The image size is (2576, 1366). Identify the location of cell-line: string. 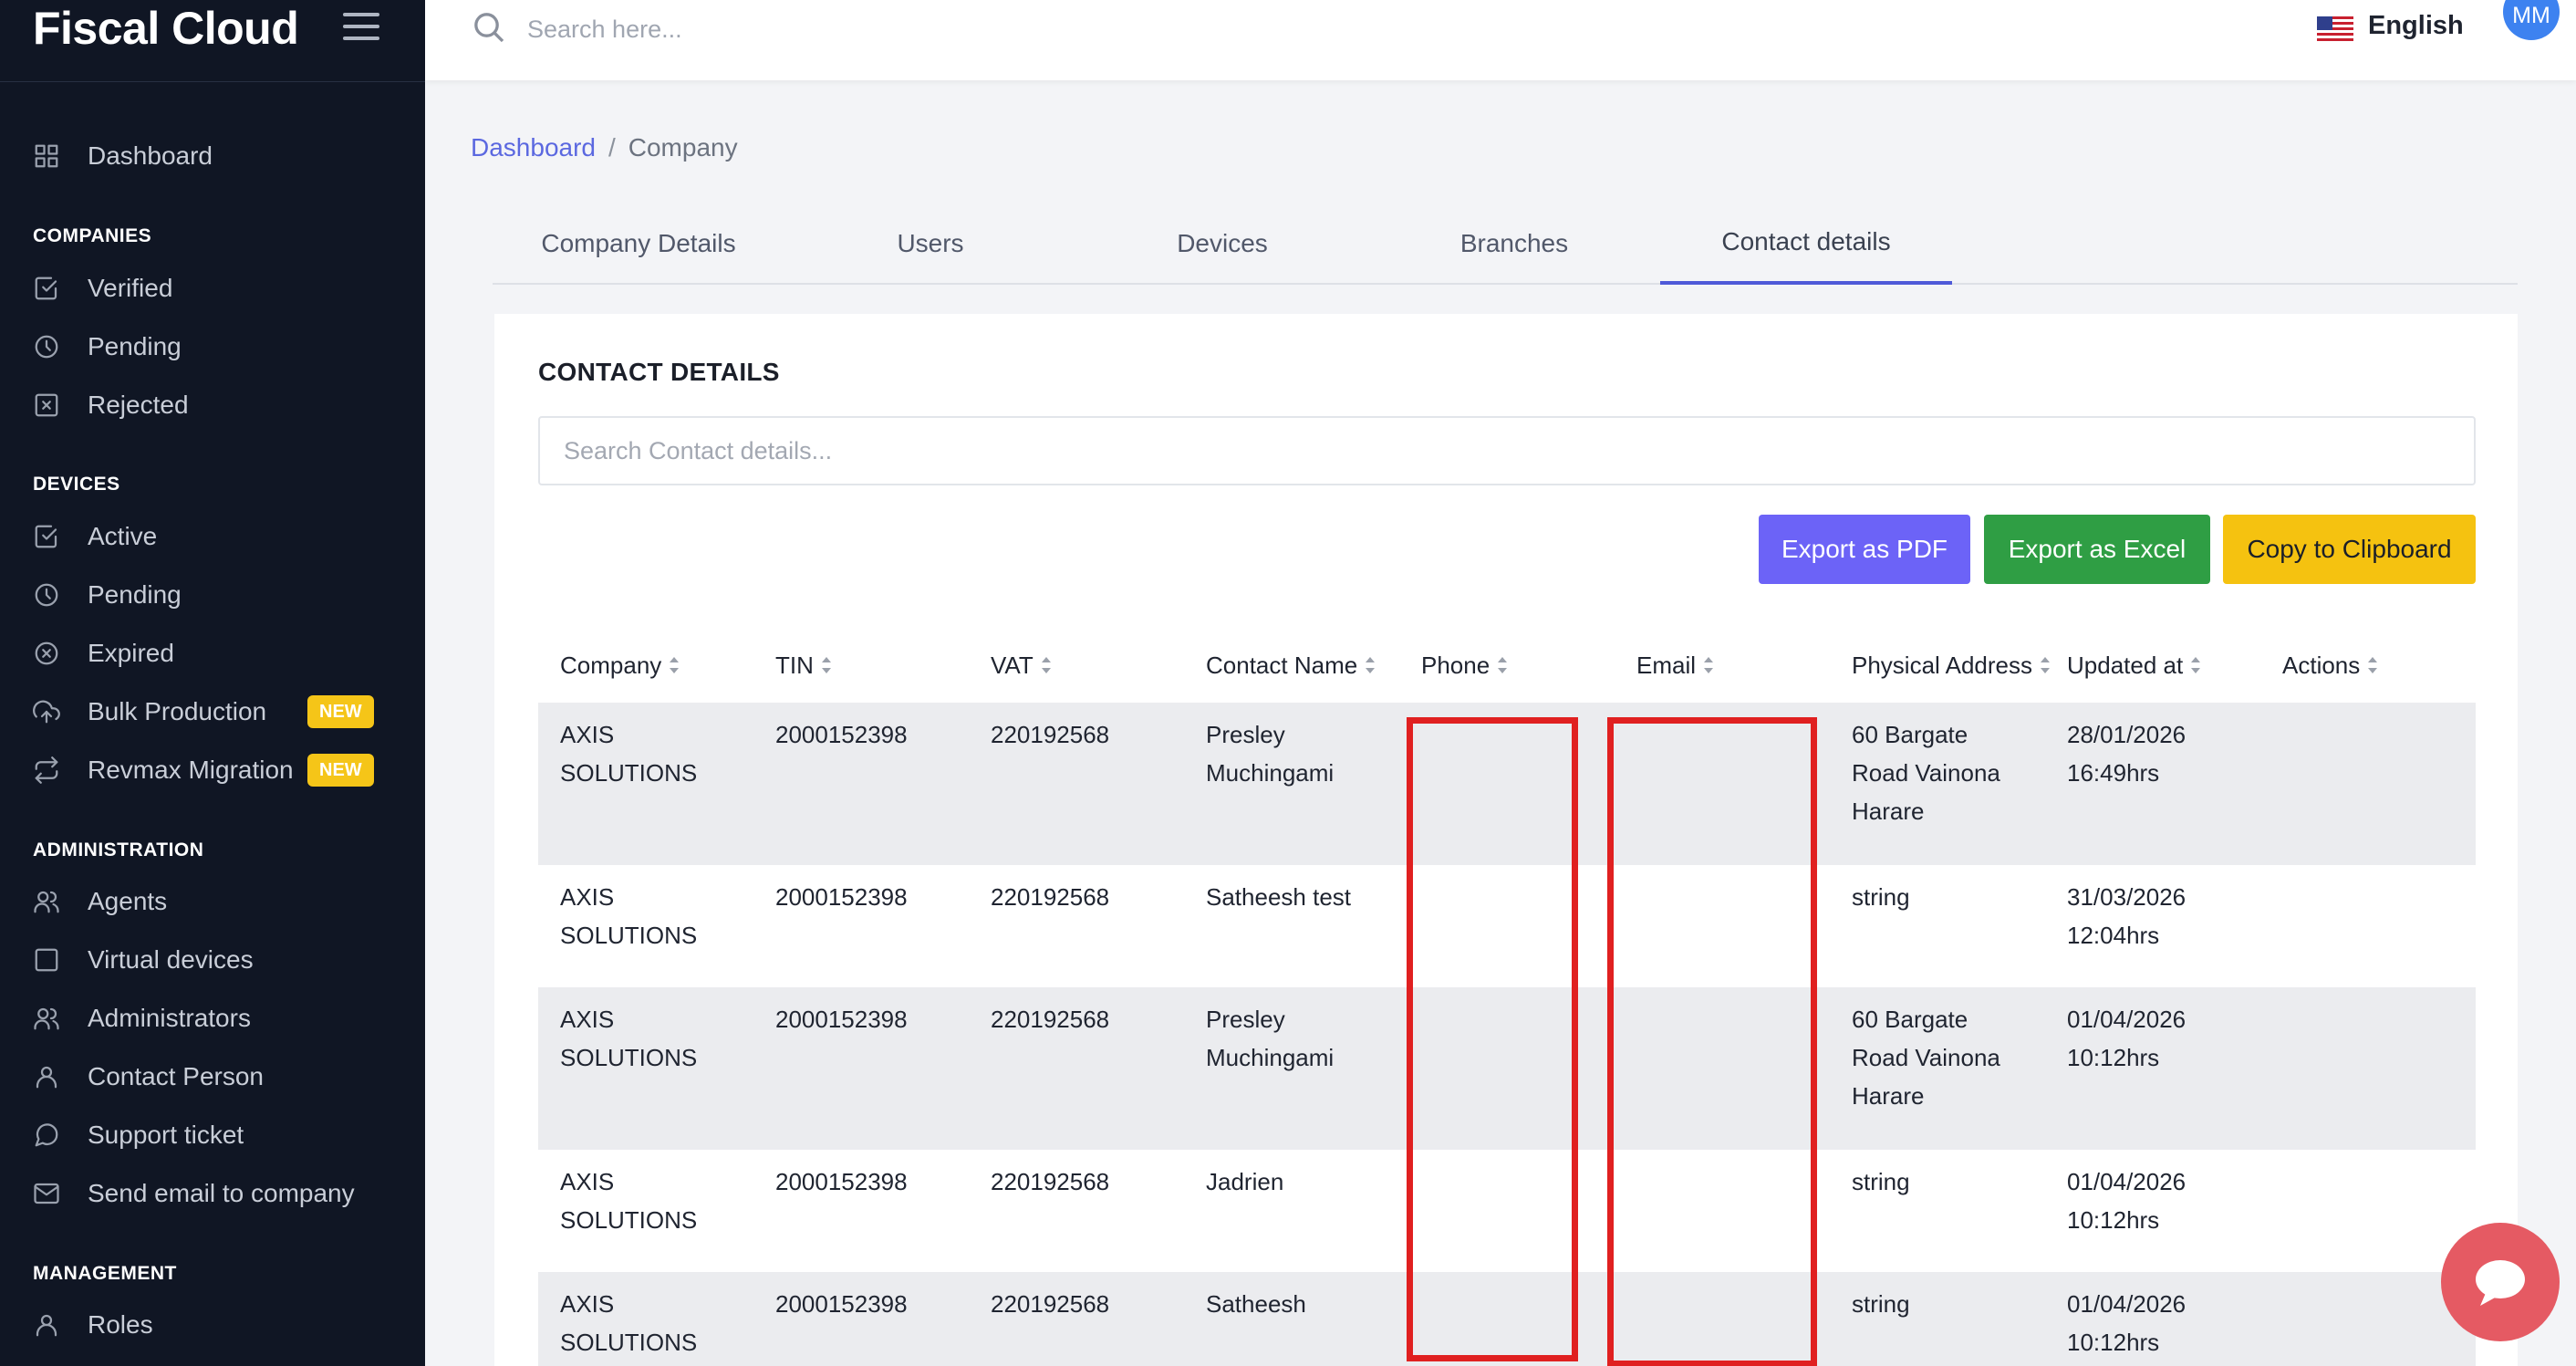
(1881, 897).